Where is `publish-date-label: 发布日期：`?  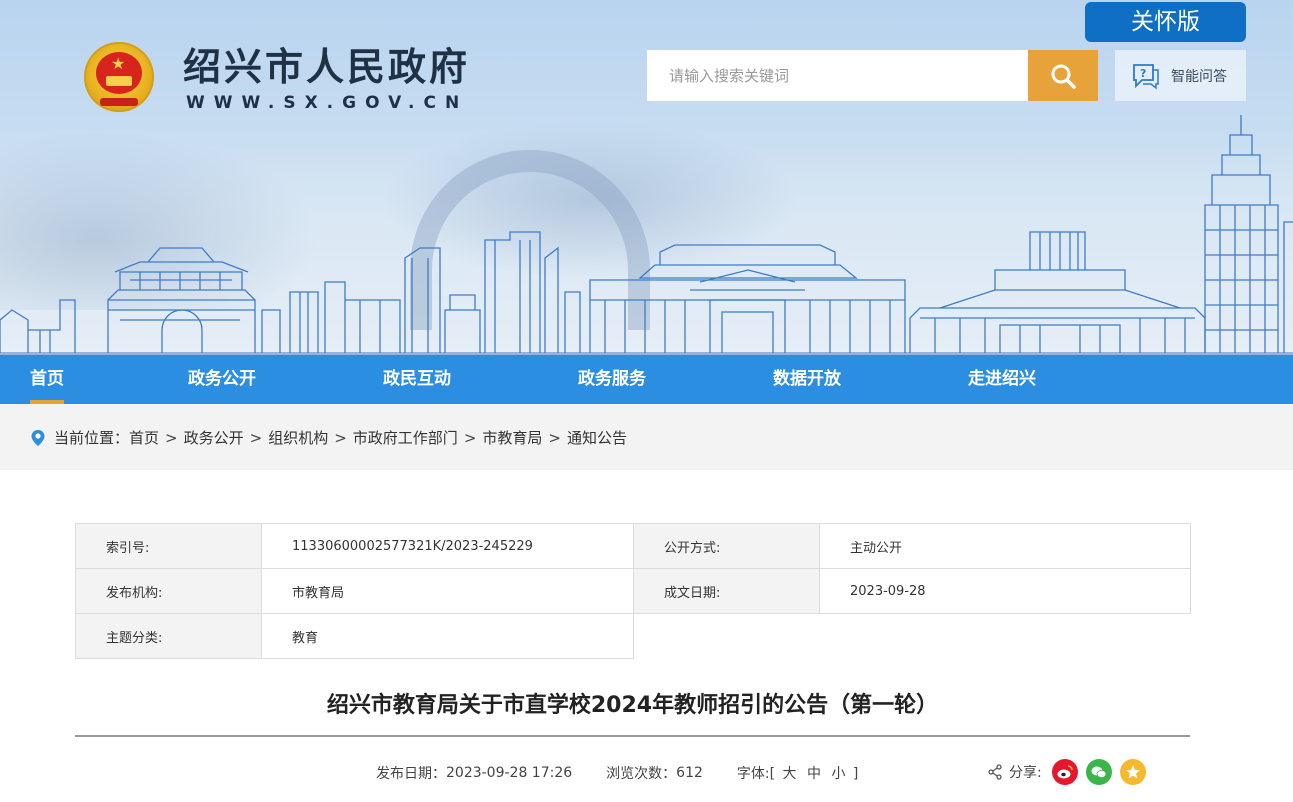
publish-date-label: 发布日期： is located at coordinates (411, 774).